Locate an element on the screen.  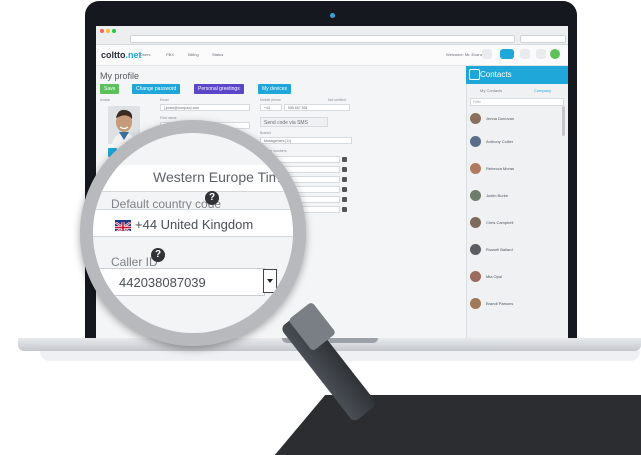
contact-item: Chris Campbell is located at coordinates (516, 223).